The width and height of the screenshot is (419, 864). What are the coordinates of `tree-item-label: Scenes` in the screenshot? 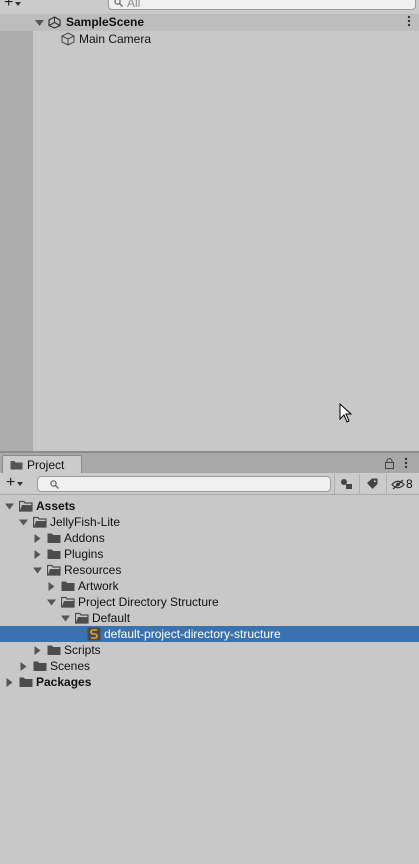 It's located at (70, 666).